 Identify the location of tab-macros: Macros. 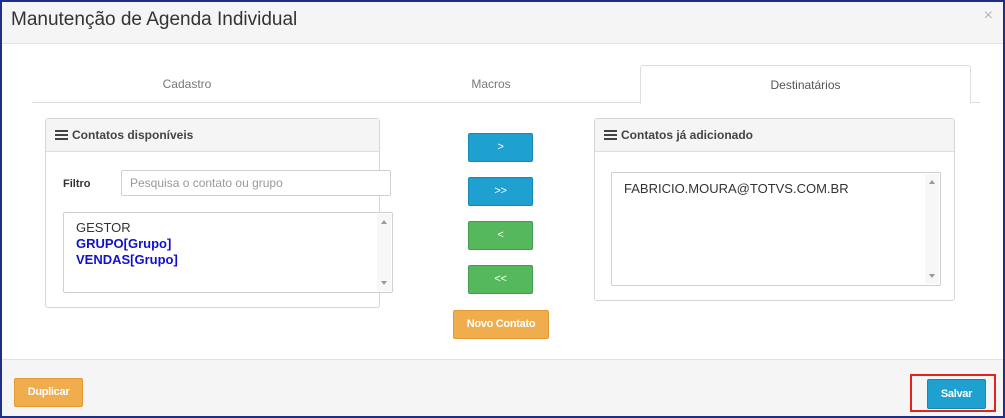
(491, 84).